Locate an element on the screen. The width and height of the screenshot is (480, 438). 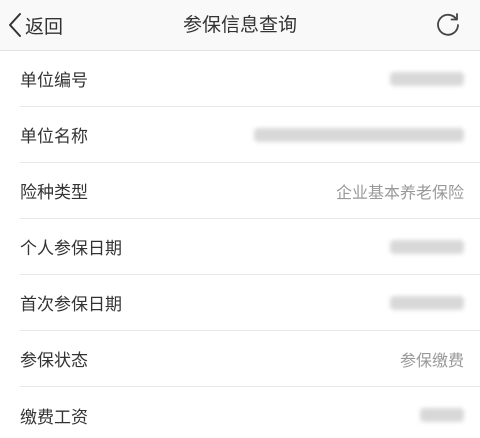
navigation-bar: 返回 参保信息查询 is located at coordinates (240, 25).